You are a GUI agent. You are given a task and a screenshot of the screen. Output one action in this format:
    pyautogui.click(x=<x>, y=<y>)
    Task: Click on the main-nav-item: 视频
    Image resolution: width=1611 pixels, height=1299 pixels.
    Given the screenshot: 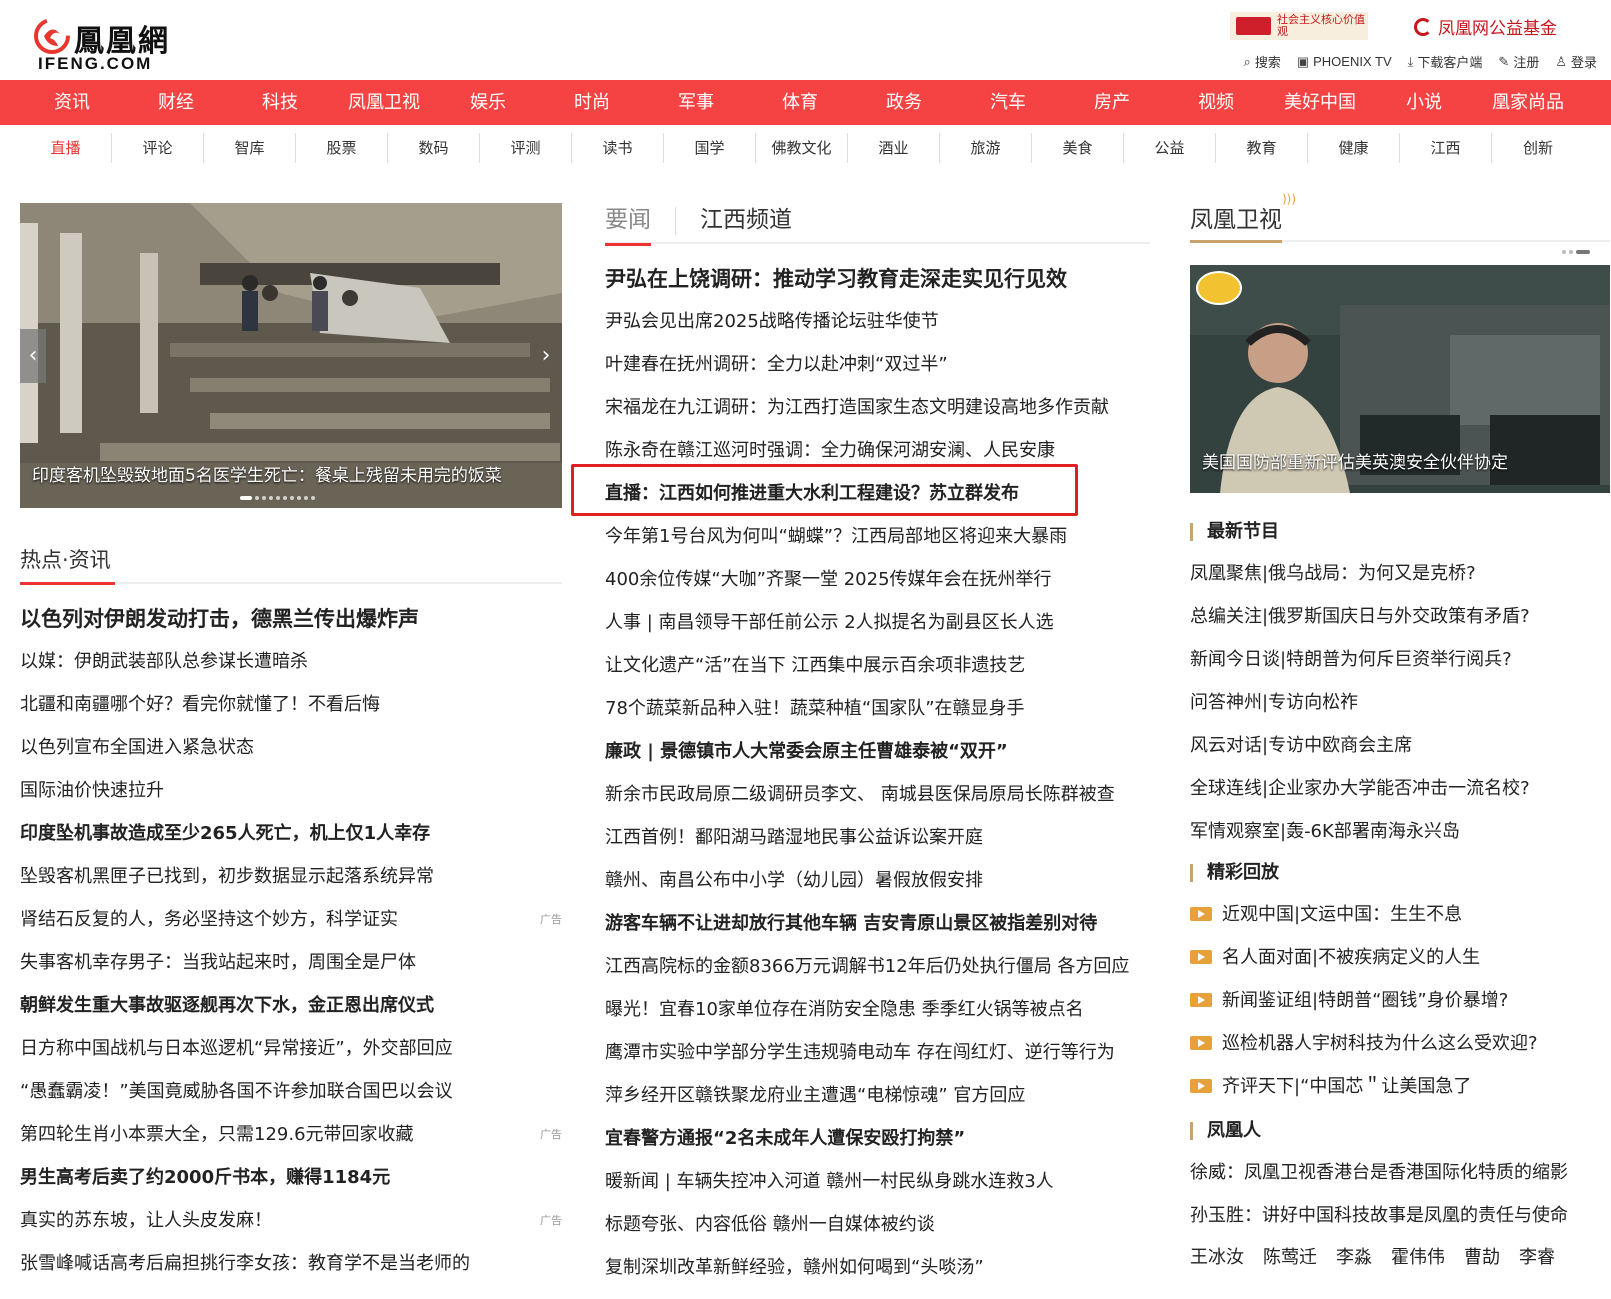 What is the action you would take?
    pyautogui.click(x=1216, y=102)
    